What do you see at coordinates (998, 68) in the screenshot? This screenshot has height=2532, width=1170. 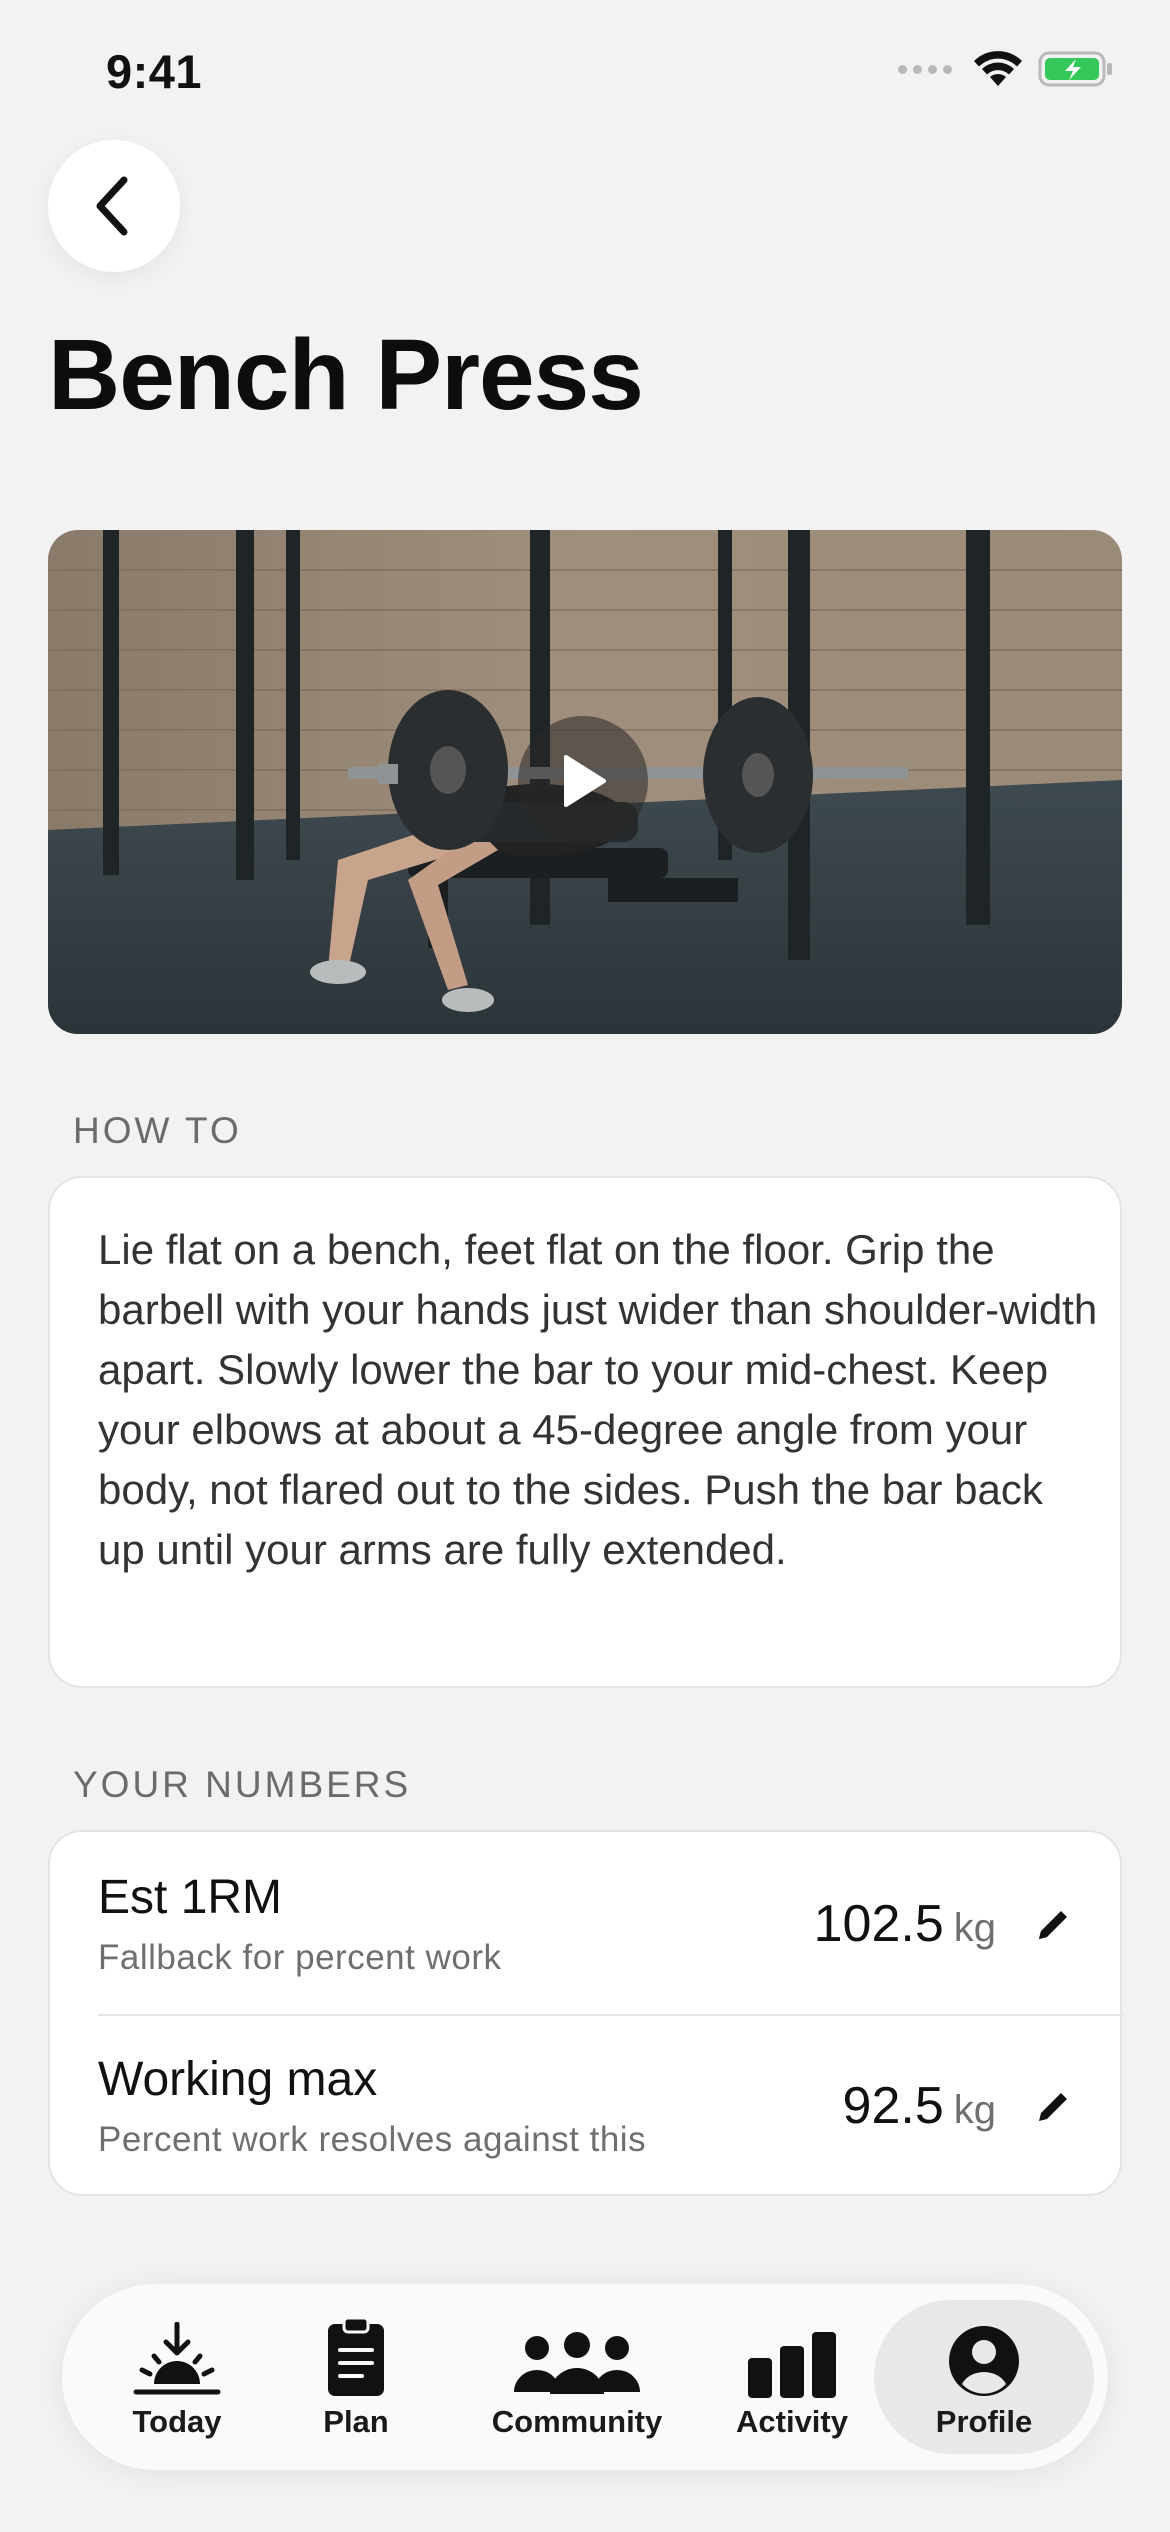 I see `wifi-icon` at bounding box center [998, 68].